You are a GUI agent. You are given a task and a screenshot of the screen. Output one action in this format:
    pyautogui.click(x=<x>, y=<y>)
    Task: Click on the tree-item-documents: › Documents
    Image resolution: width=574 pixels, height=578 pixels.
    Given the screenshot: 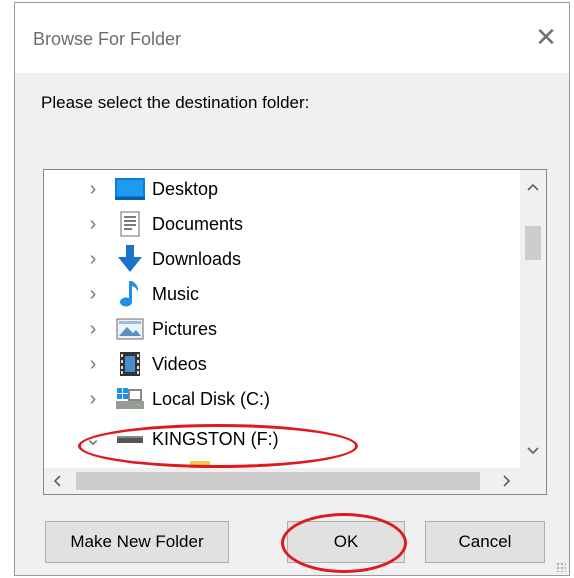 What is the action you would take?
    pyautogui.click(x=282, y=224)
    